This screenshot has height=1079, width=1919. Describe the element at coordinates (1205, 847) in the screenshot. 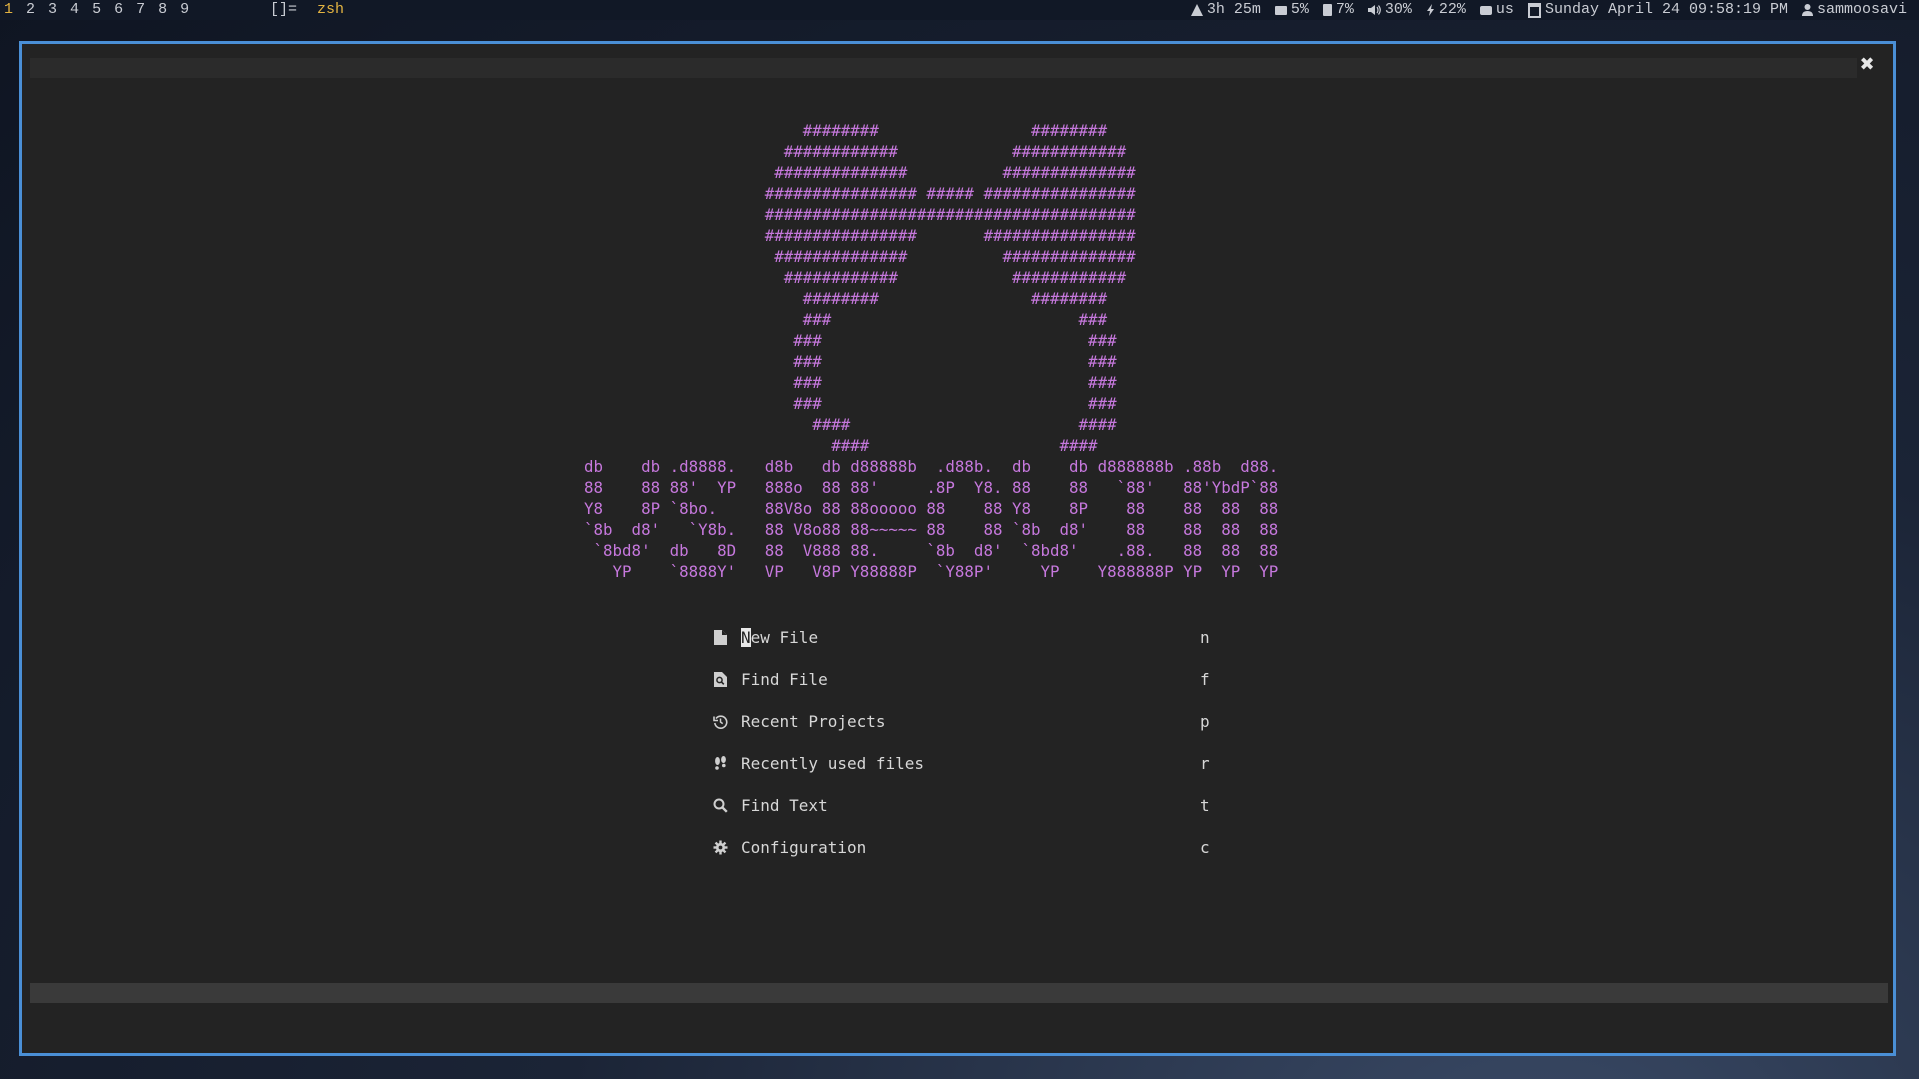

I see `menu-shortcut: c` at that location.